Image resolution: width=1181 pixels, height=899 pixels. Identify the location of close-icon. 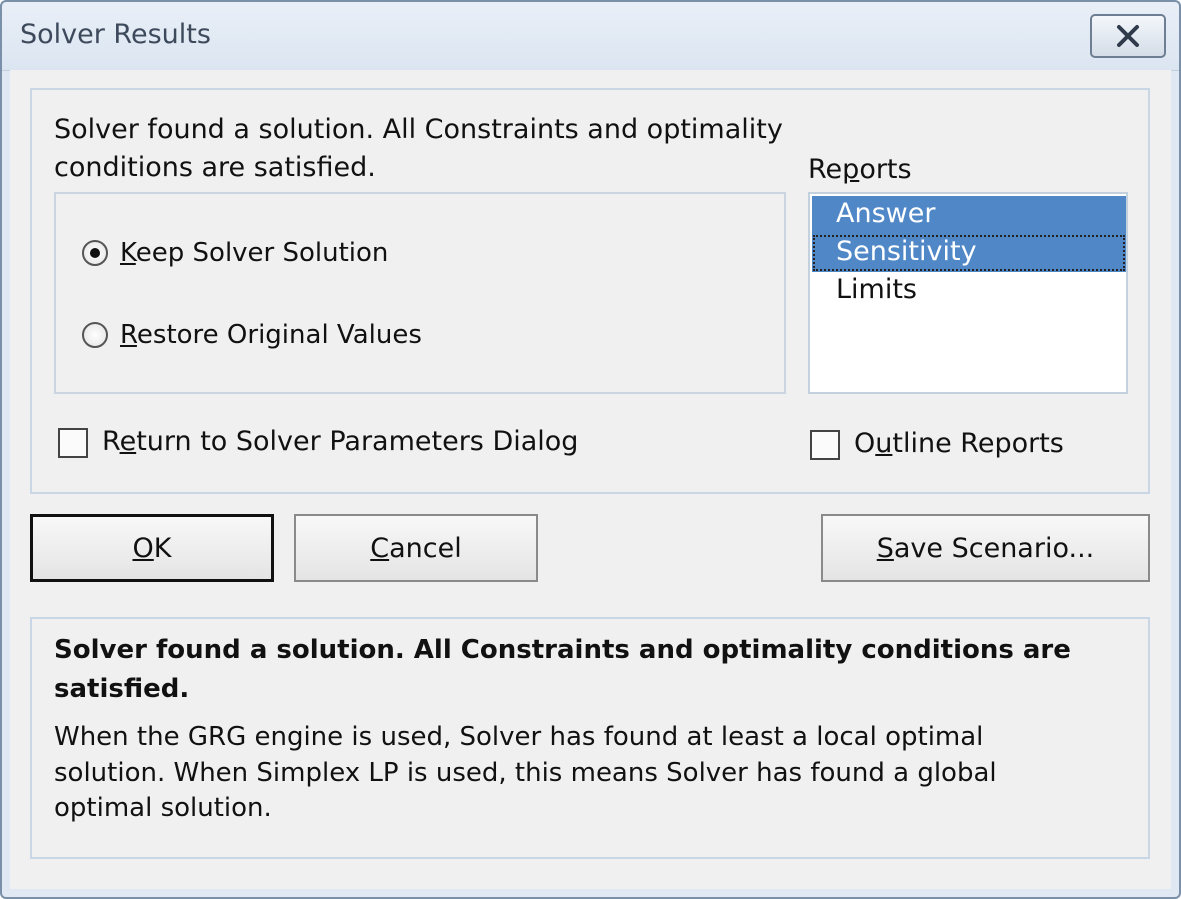
(1128, 36).